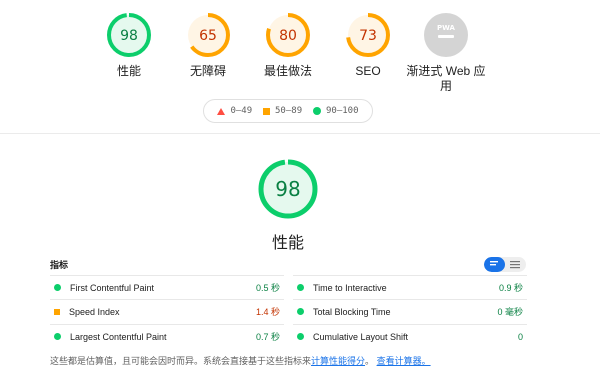  I want to click on legend-average: 50–89, so click(282, 111).